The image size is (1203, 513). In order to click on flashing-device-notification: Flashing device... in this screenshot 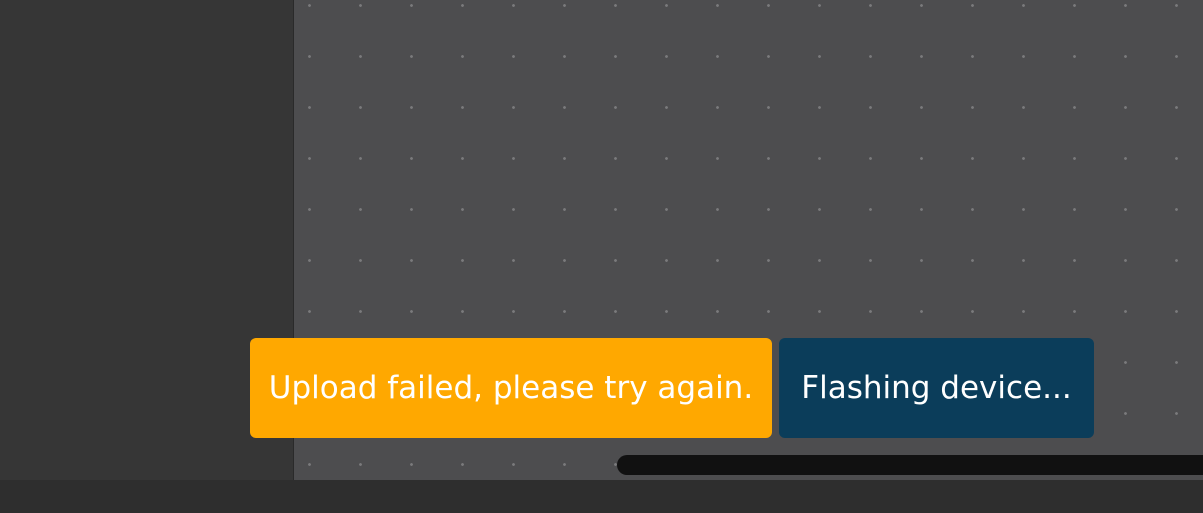, I will do `click(936, 388)`.